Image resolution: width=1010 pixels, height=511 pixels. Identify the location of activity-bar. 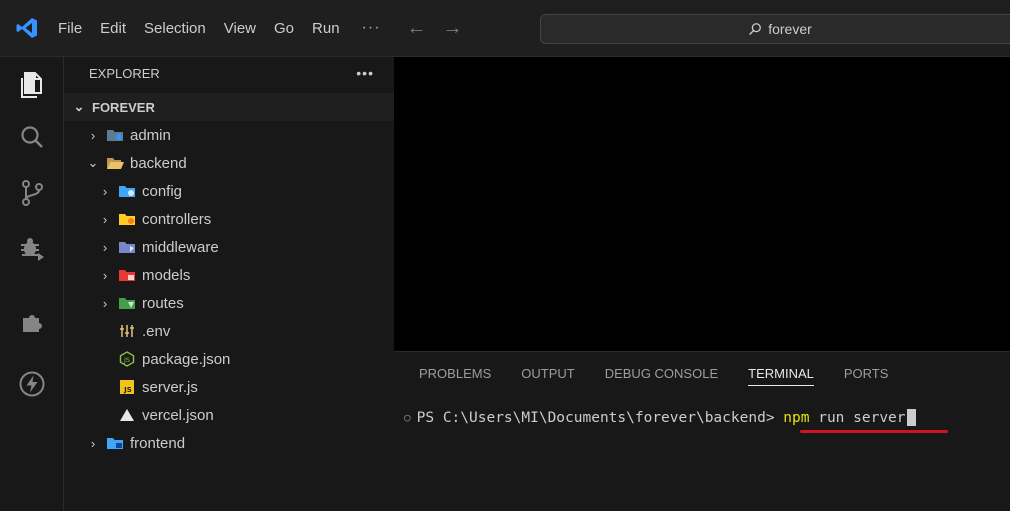
(32, 284).